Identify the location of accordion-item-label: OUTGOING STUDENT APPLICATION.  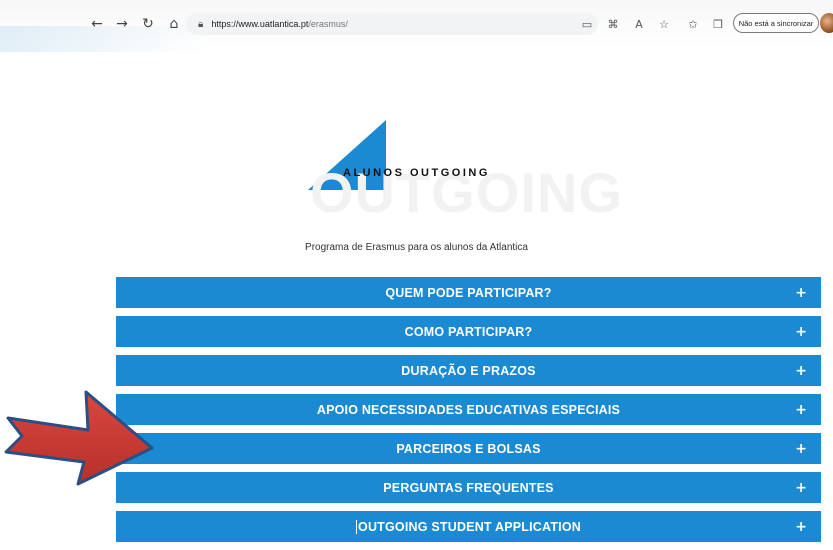
(469, 526).